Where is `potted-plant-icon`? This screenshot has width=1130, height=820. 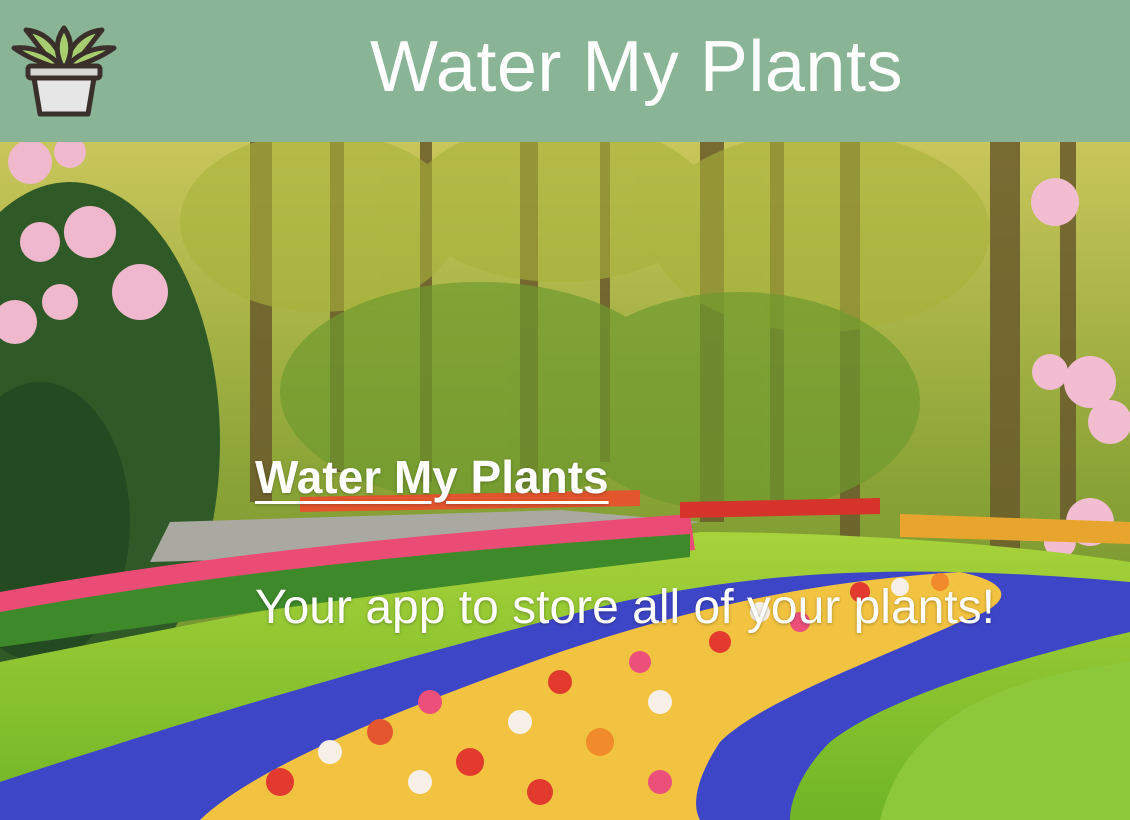
potted-plant-icon is located at coordinates (64, 72).